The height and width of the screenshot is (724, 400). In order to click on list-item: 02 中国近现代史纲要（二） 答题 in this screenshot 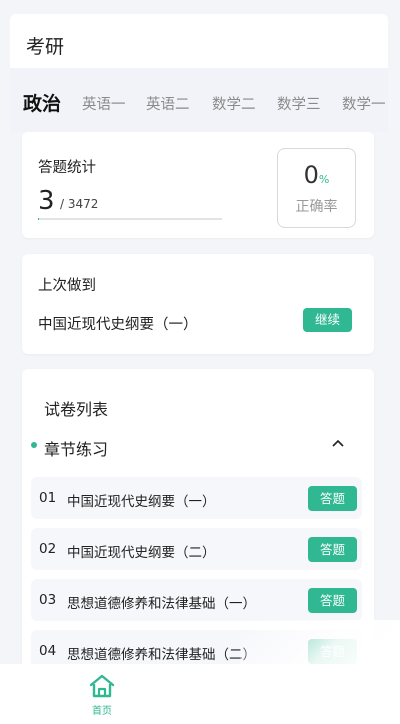, I will do `click(196, 549)`.